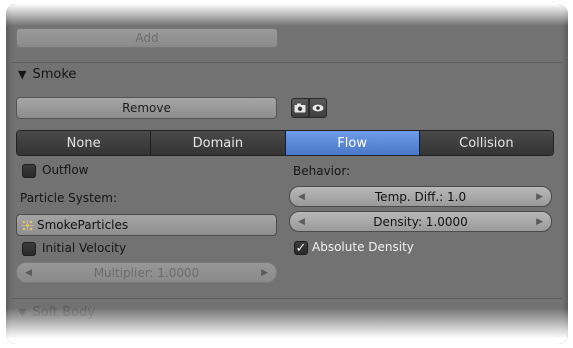 This screenshot has height=348, width=573. Describe the element at coordinates (84, 143) in the screenshot. I see `tab-none: None` at that location.